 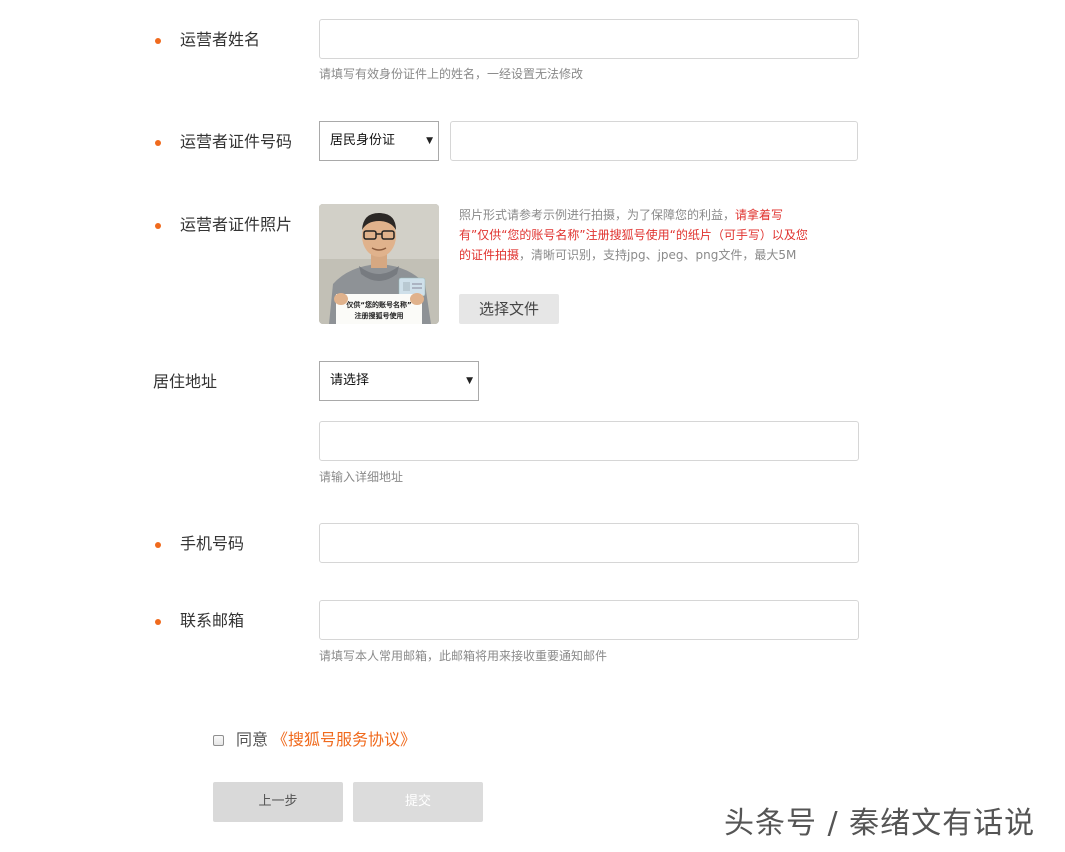 I want to click on address-detail-input, so click(x=589, y=441).